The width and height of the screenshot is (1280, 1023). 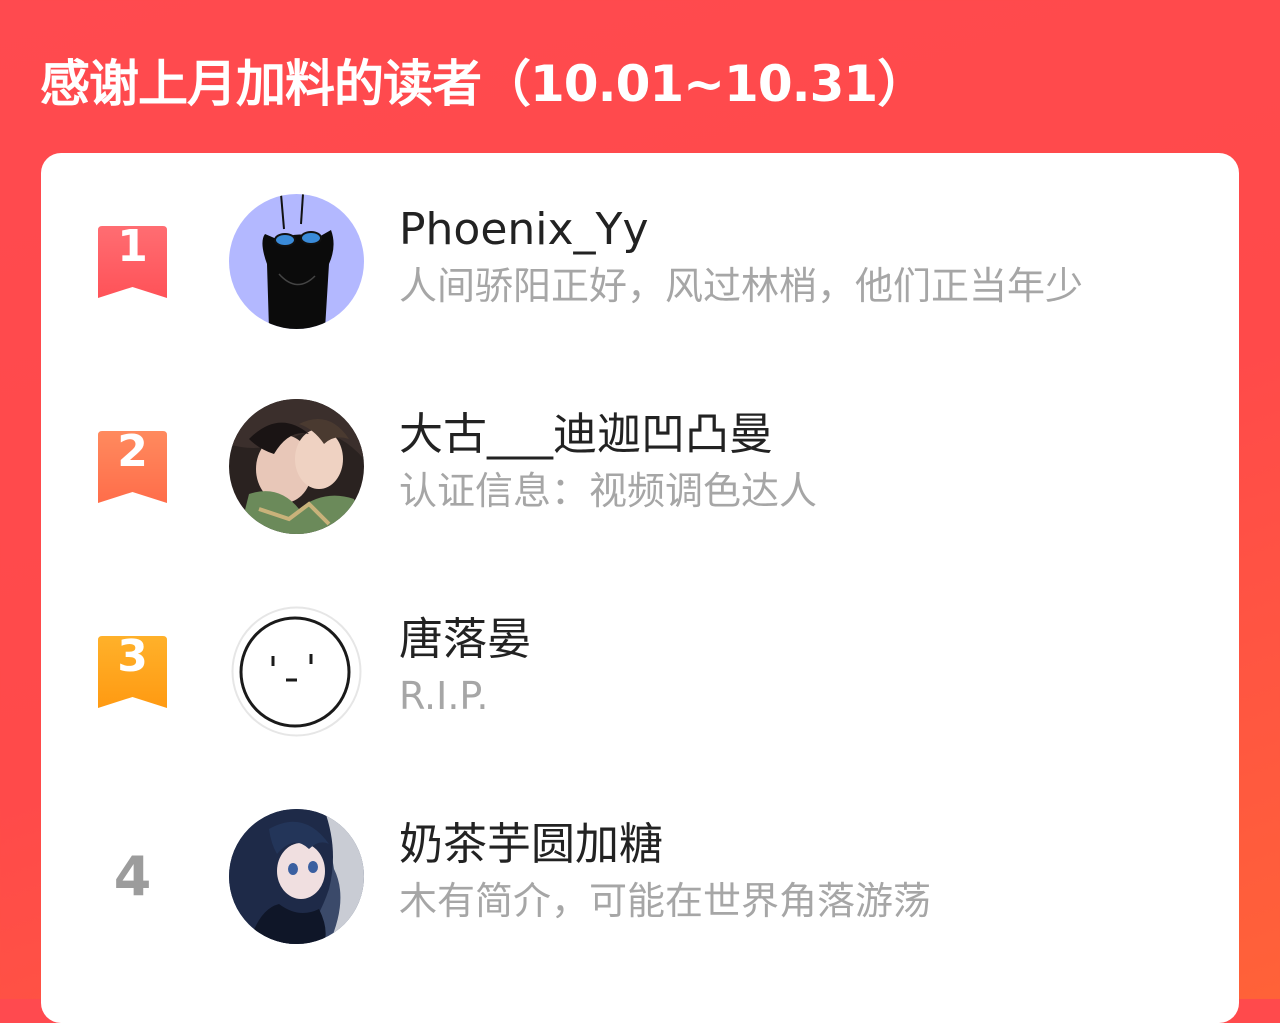 I want to click on rank-2-ribbon-icon: 2, so click(x=132, y=464).